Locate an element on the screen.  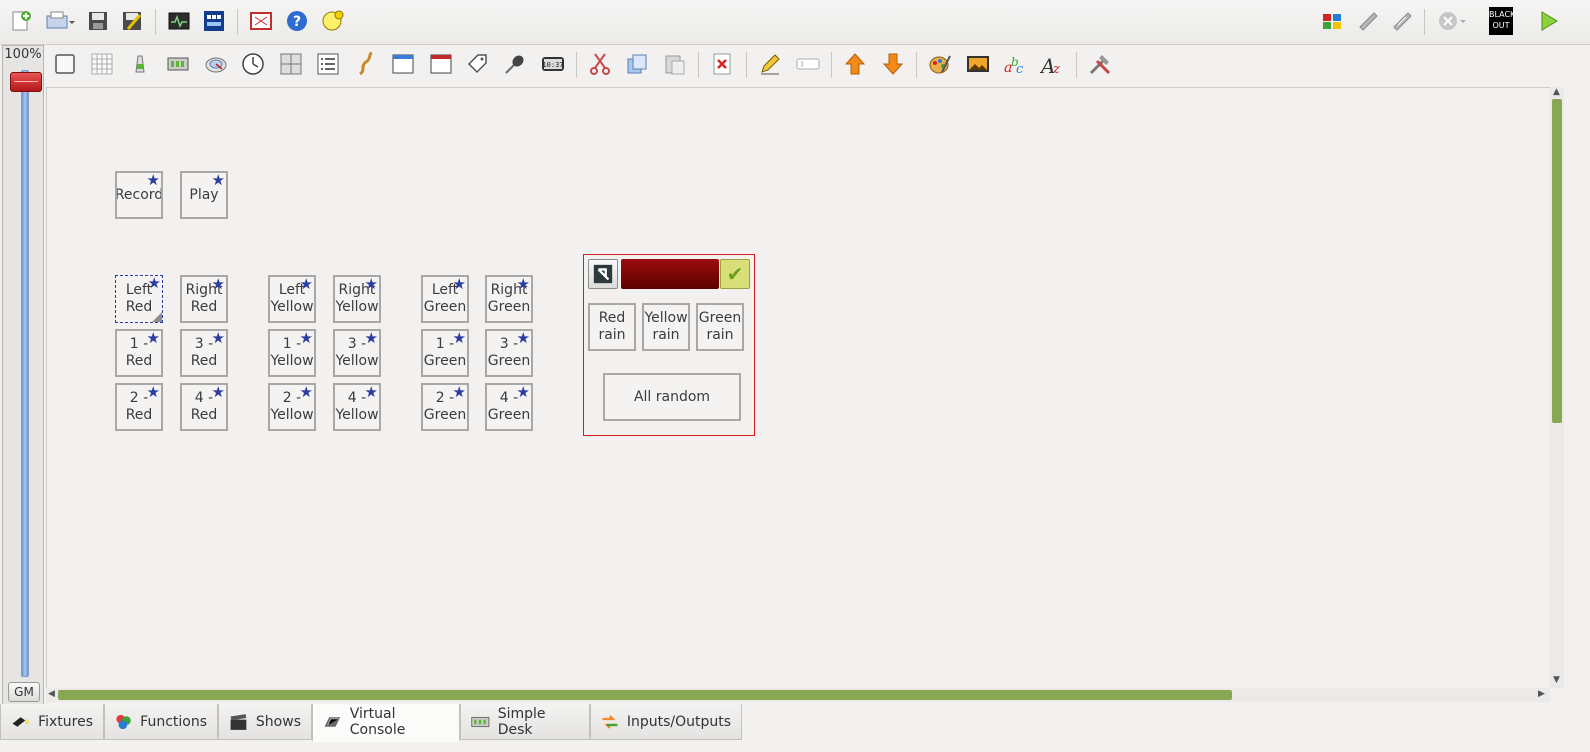
tab-inputs-outputs: Inputs/Outputs is located at coordinates (666, 722).